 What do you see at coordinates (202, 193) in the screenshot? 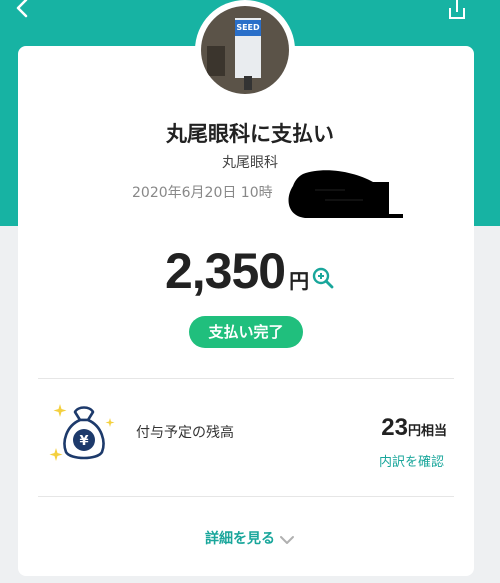
I see `payment-datetime: 2020年6月20日 10時` at bounding box center [202, 193].